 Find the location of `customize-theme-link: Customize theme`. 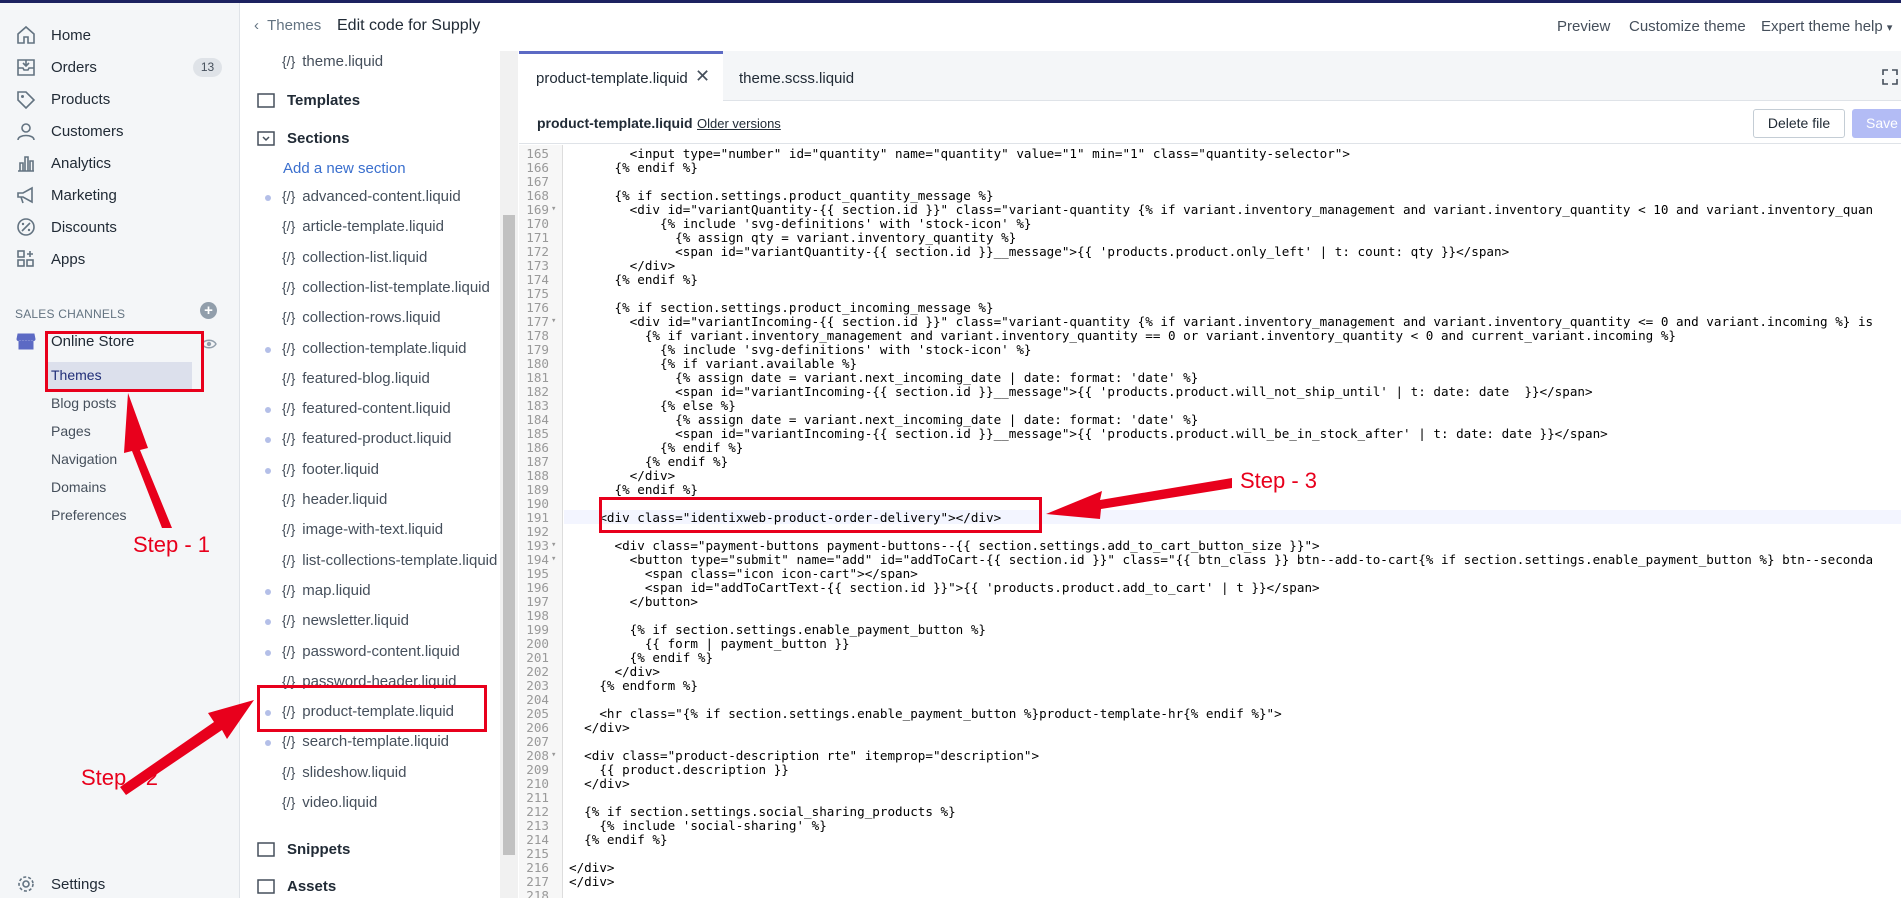

customize-theme-link: Customize theme is located at coordinates (1687, 26).